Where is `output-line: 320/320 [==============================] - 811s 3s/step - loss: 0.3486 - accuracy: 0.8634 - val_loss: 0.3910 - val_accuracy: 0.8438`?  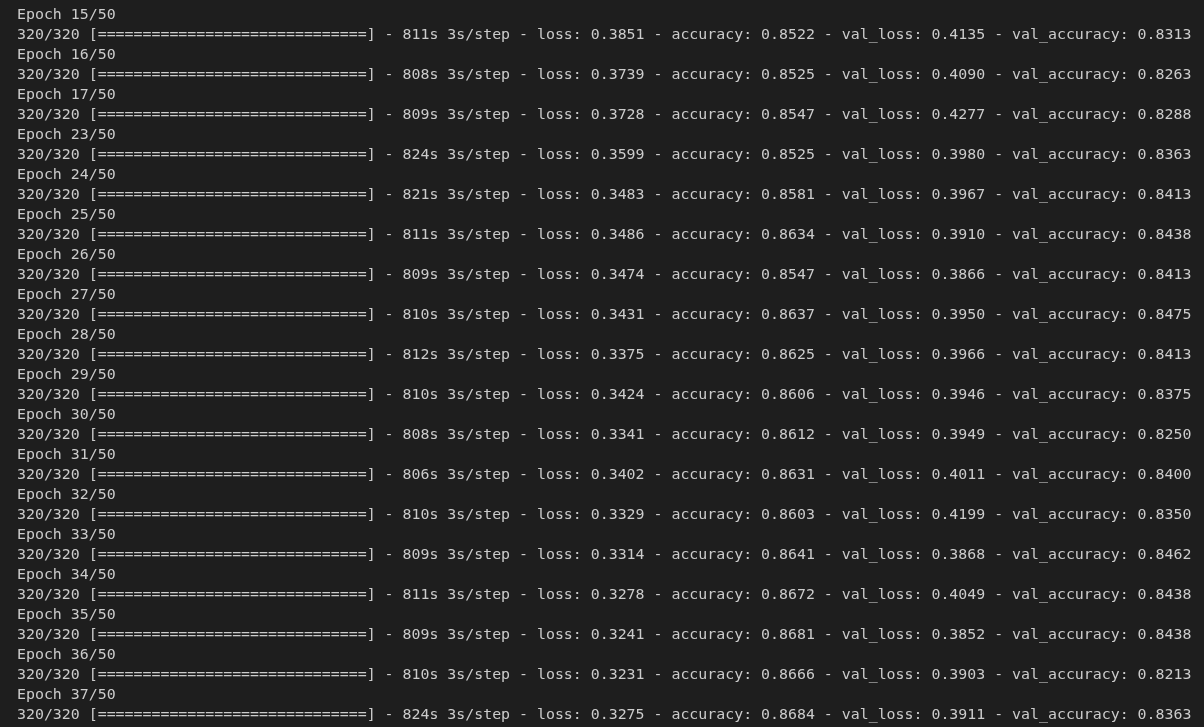
output-line: 320/320 [==============================] - 811s 3s/step - loss: 0.3486 - accuracy: 0.8634 - val_loss: 0.3910 - val_accuracy: 0.8438 is located at coordinates (604, 234).